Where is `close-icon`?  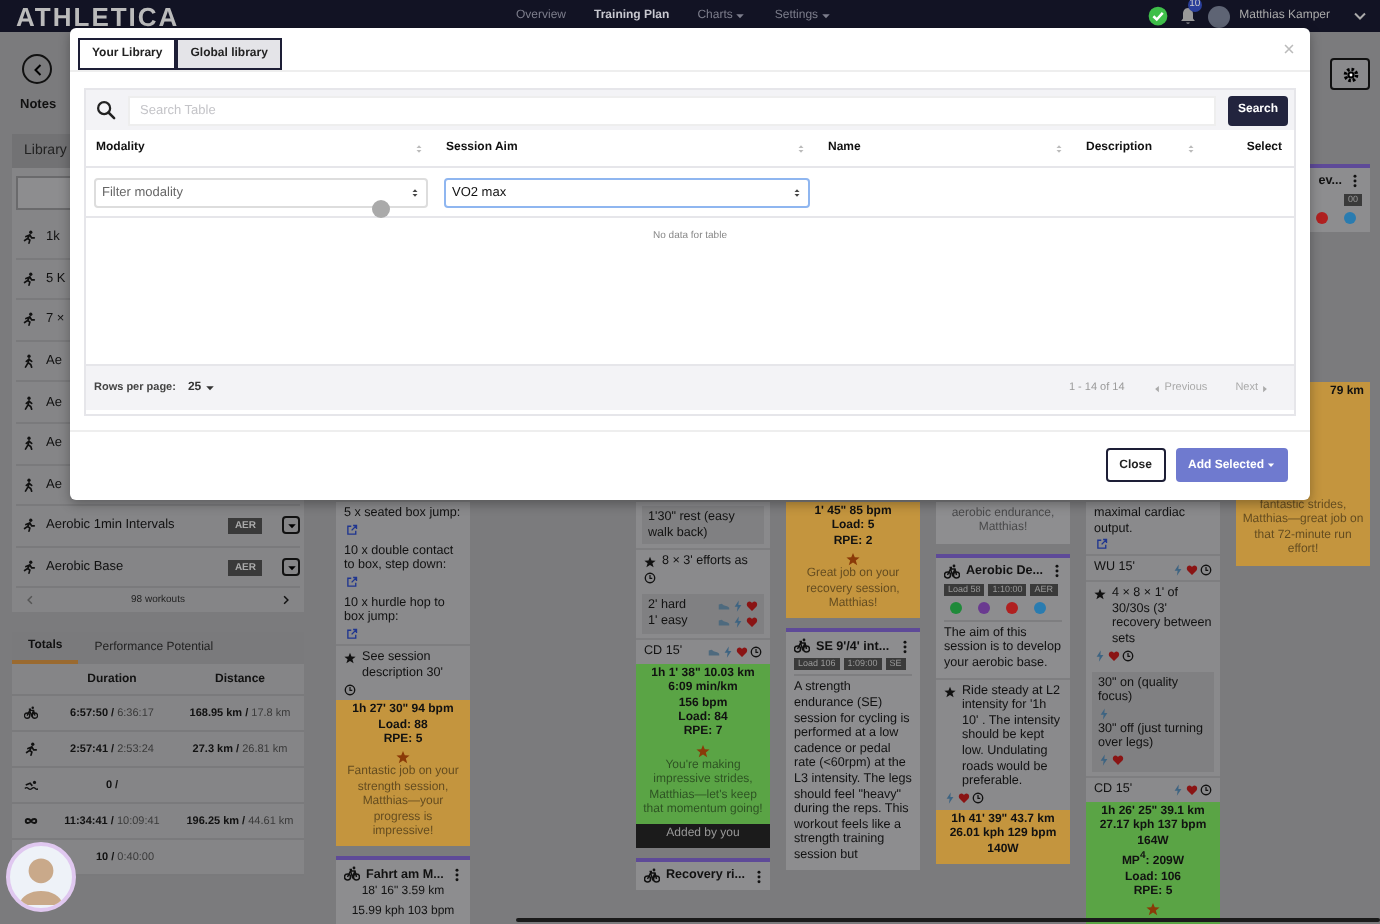 close-icon is located at coordinates (1289, 49).